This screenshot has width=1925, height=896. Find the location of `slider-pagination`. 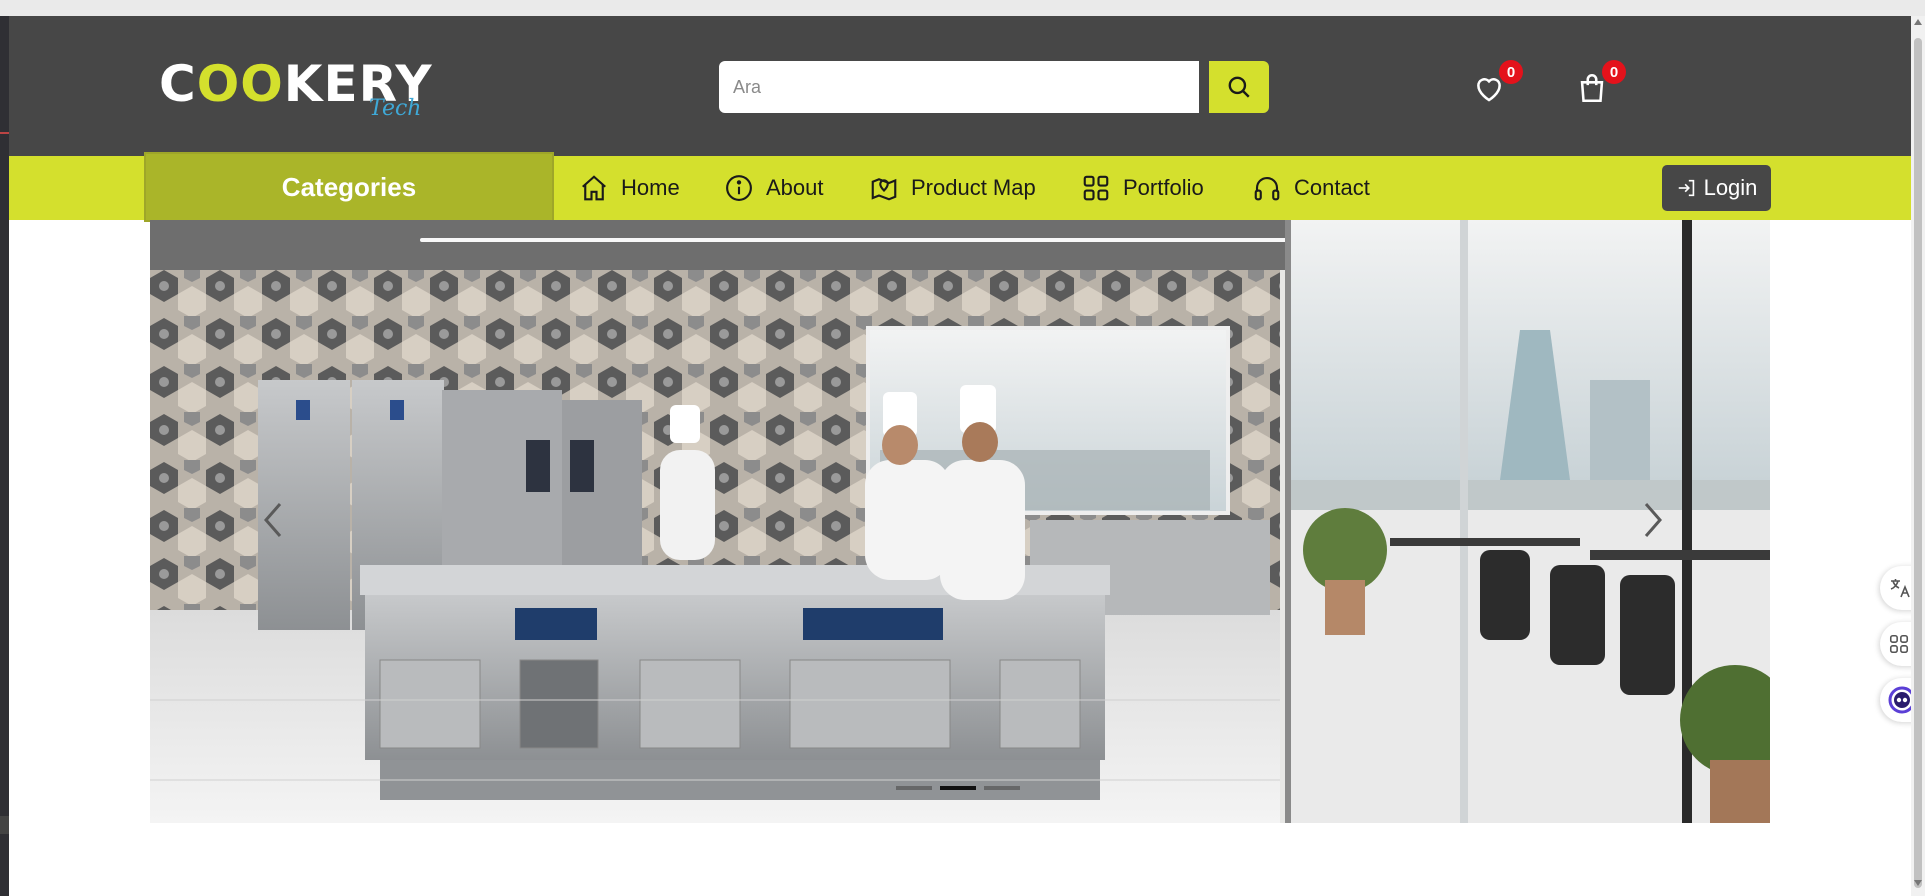

slider-pagination is located at coordinates (958, 788).